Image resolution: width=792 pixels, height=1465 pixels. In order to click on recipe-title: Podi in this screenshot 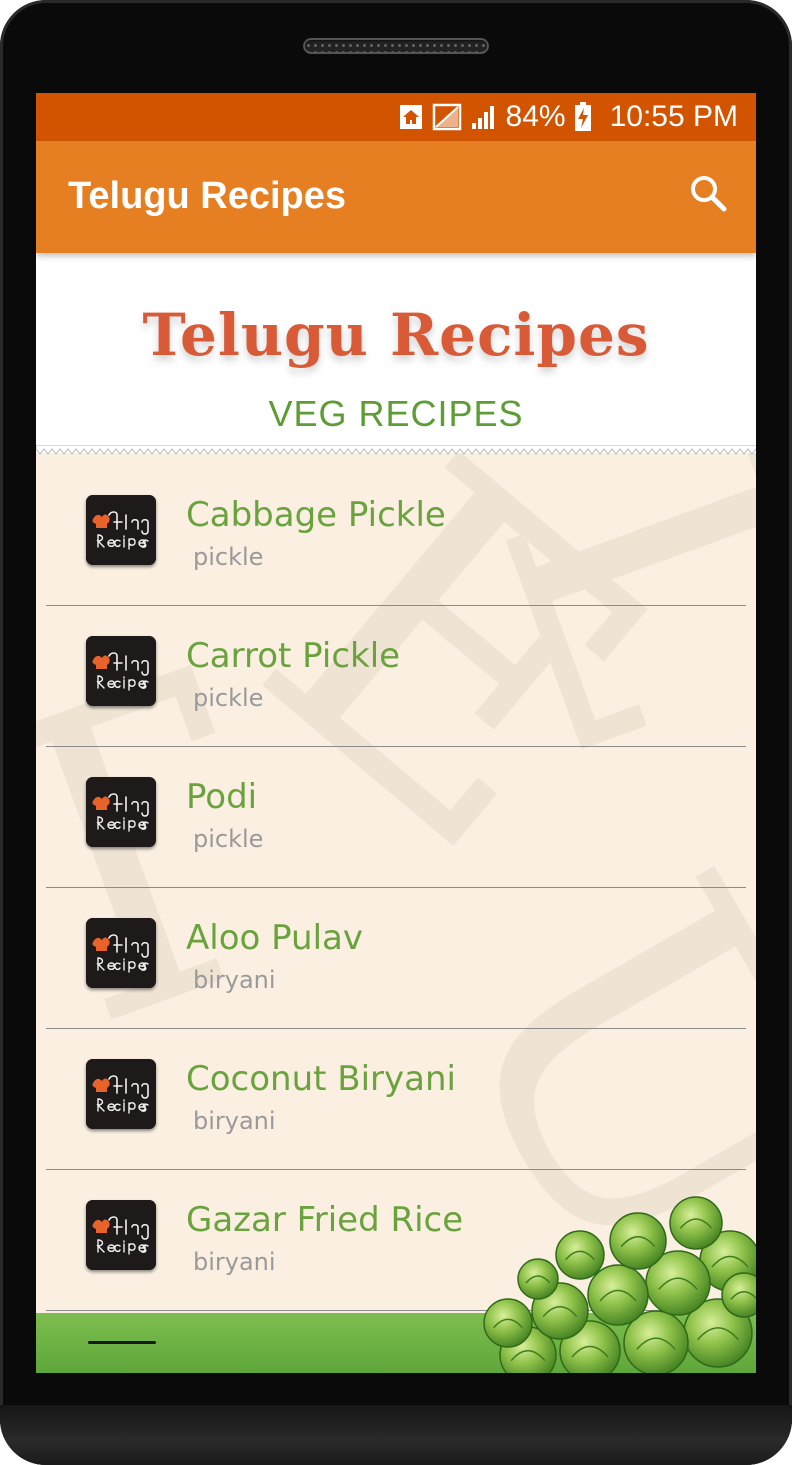, I will do `click(222, 797)`.